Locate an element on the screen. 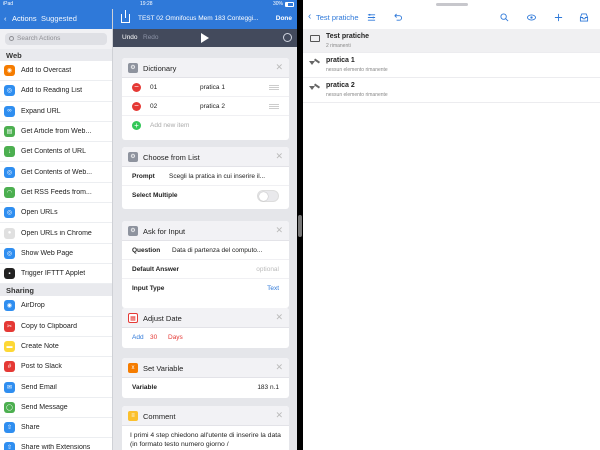 The image size is (600, 450). split-handle is located at coordinates (300, 226).